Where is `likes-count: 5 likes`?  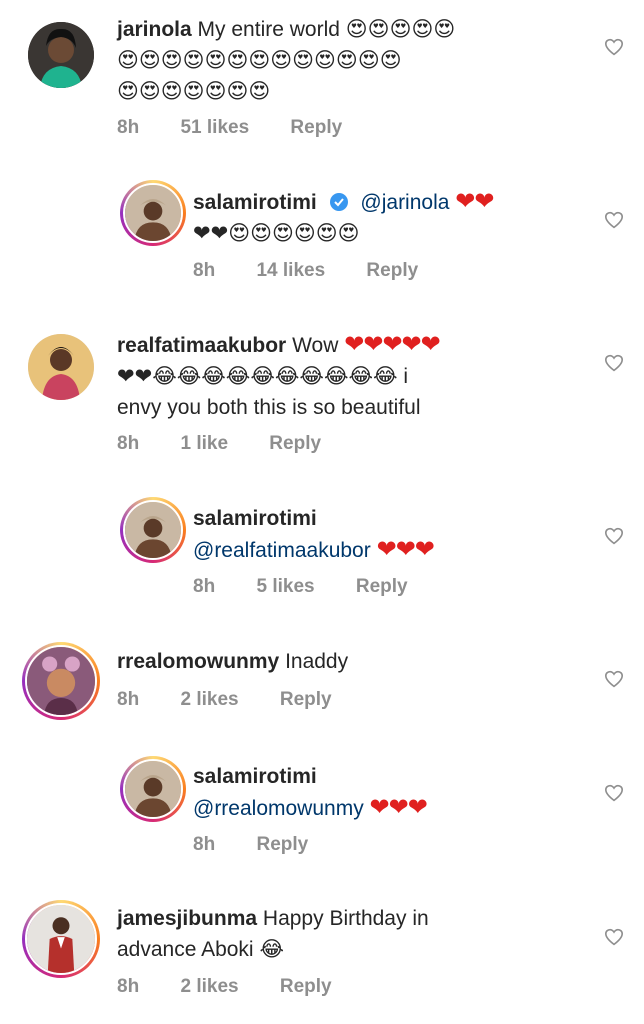
likes-count: 5 likes is located at coordinates (285, 586).